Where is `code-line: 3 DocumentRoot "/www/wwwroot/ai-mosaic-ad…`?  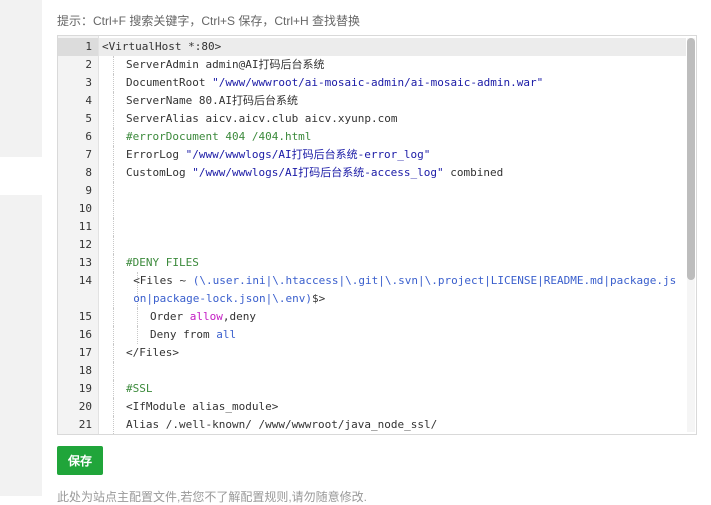 code-line: 3 DocumentRoot "/www/wwwroot/ai-mosaic-ad… is located at coordinates (372, 83).